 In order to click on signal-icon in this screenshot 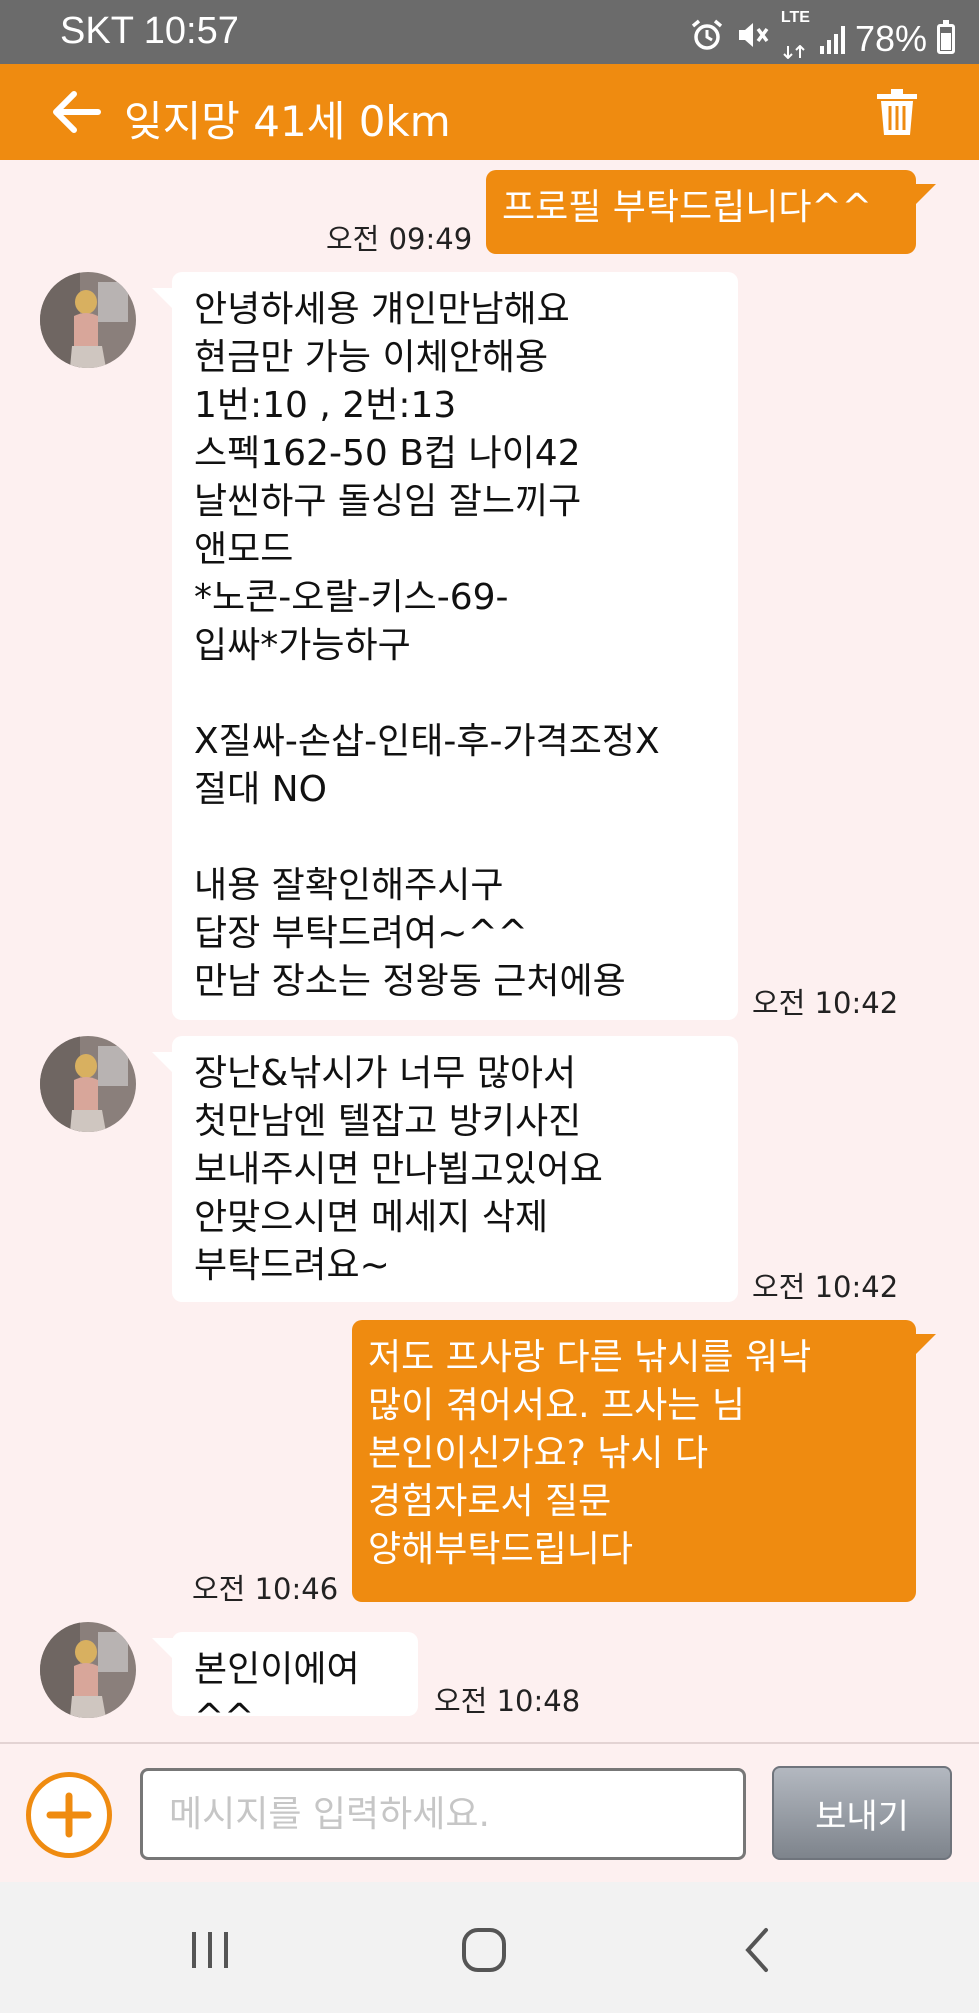, I will do `click(832, 39)`.